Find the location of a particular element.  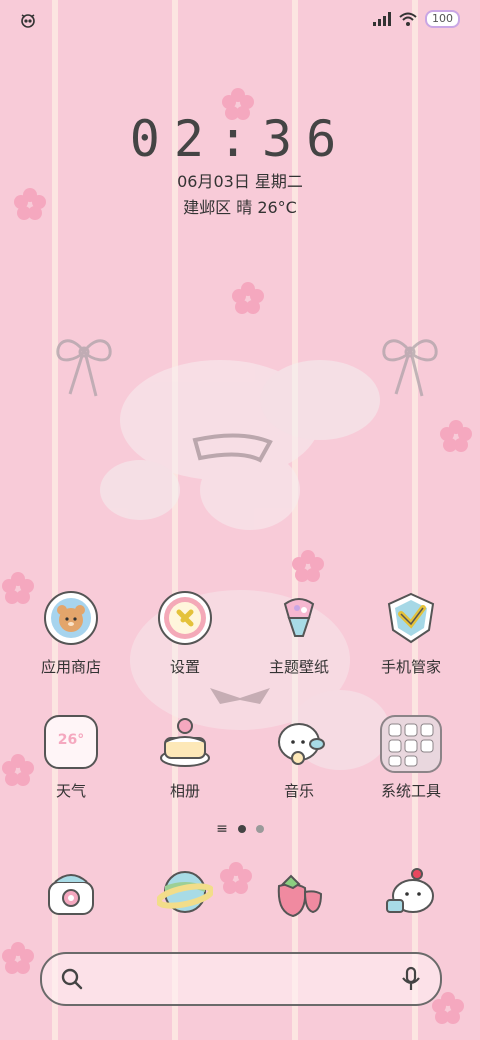

app-music: 音乐 is located at coordinates (299, 757).